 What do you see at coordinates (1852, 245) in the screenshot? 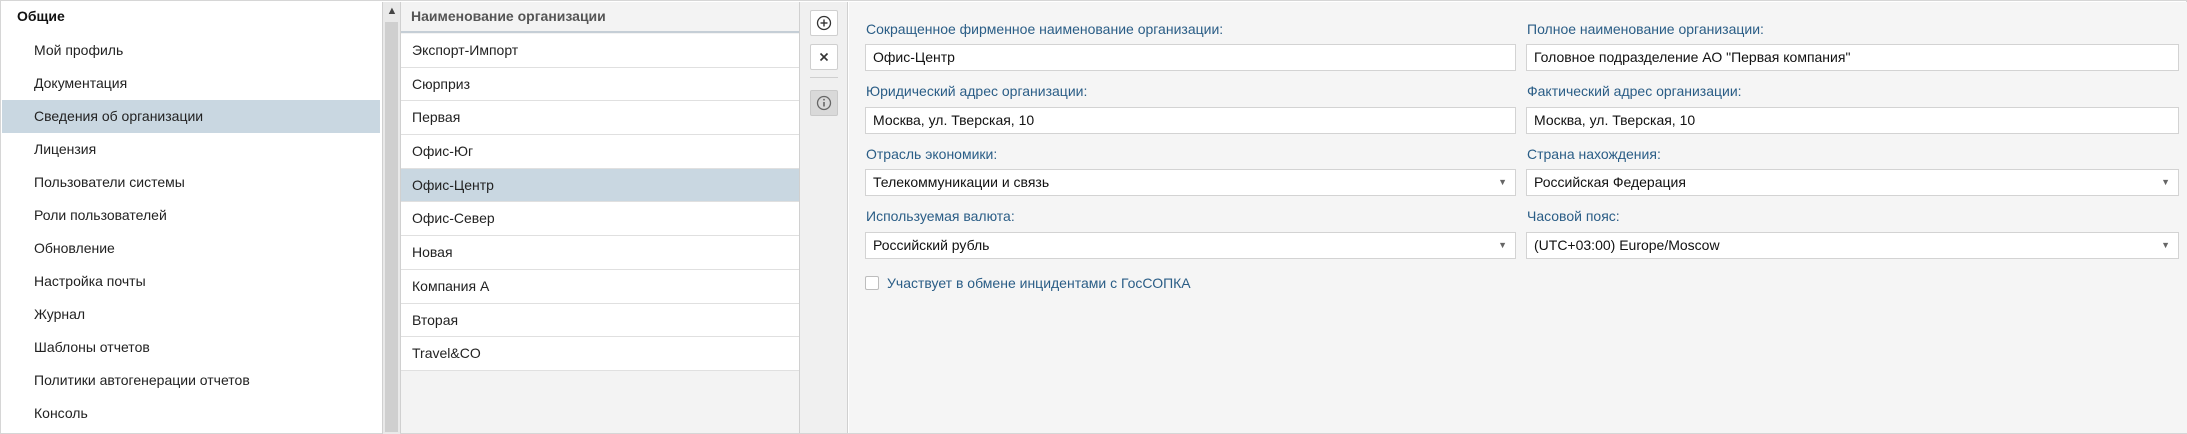
I see `timezone-select: (UTC+03:00) Europe/Moscow ▼` at bounding box center [1852, 245].